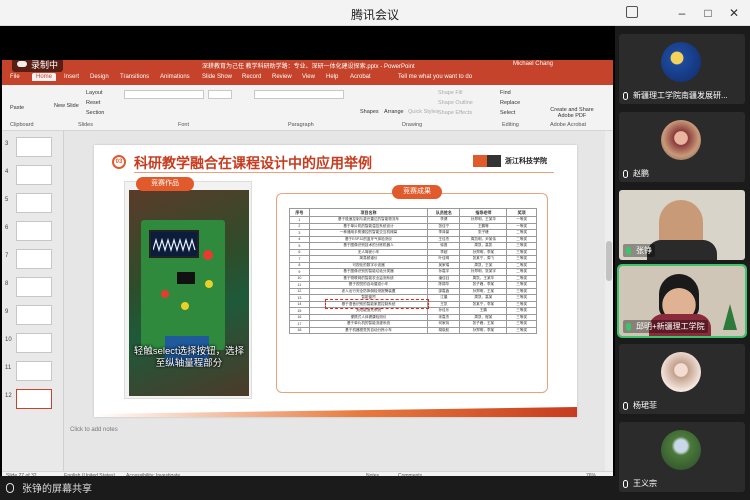  I want to click on participant-tile: 王义宗, so click(682, 457).